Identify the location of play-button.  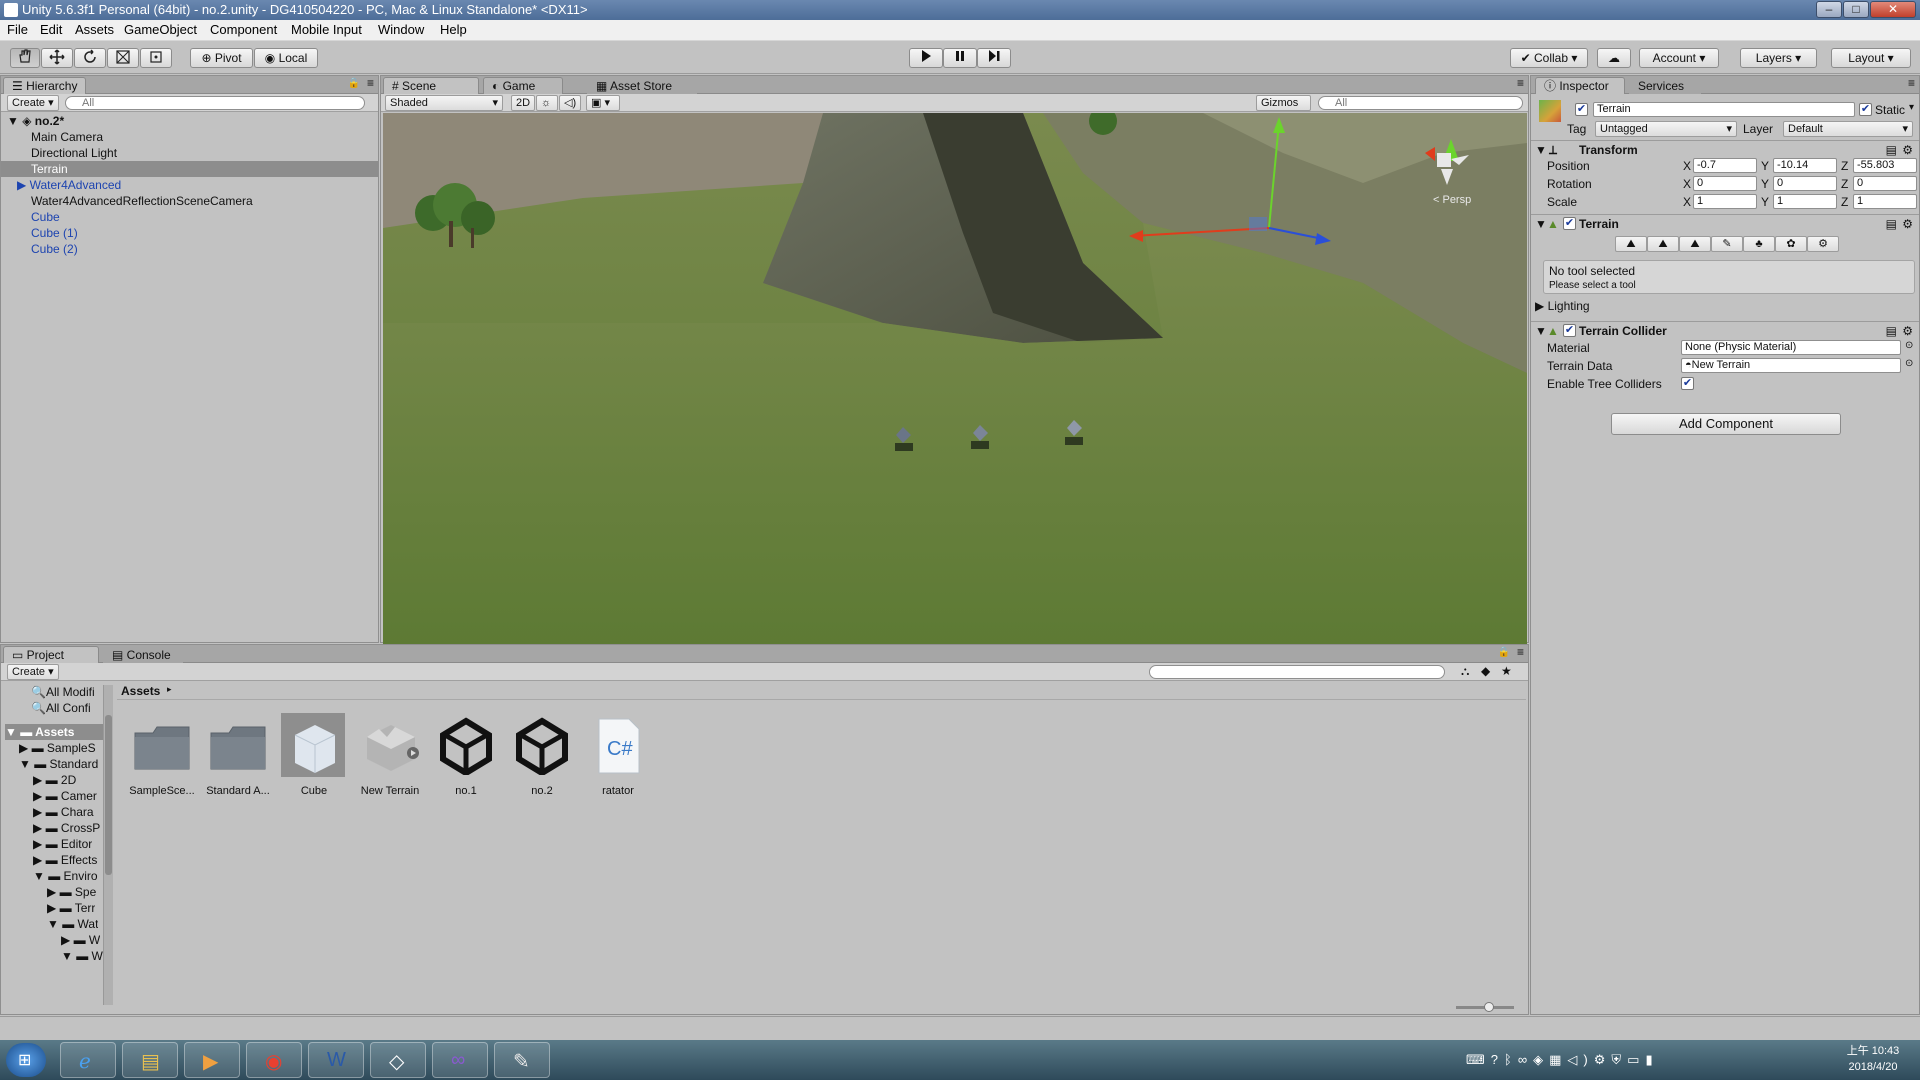
(926, 58).